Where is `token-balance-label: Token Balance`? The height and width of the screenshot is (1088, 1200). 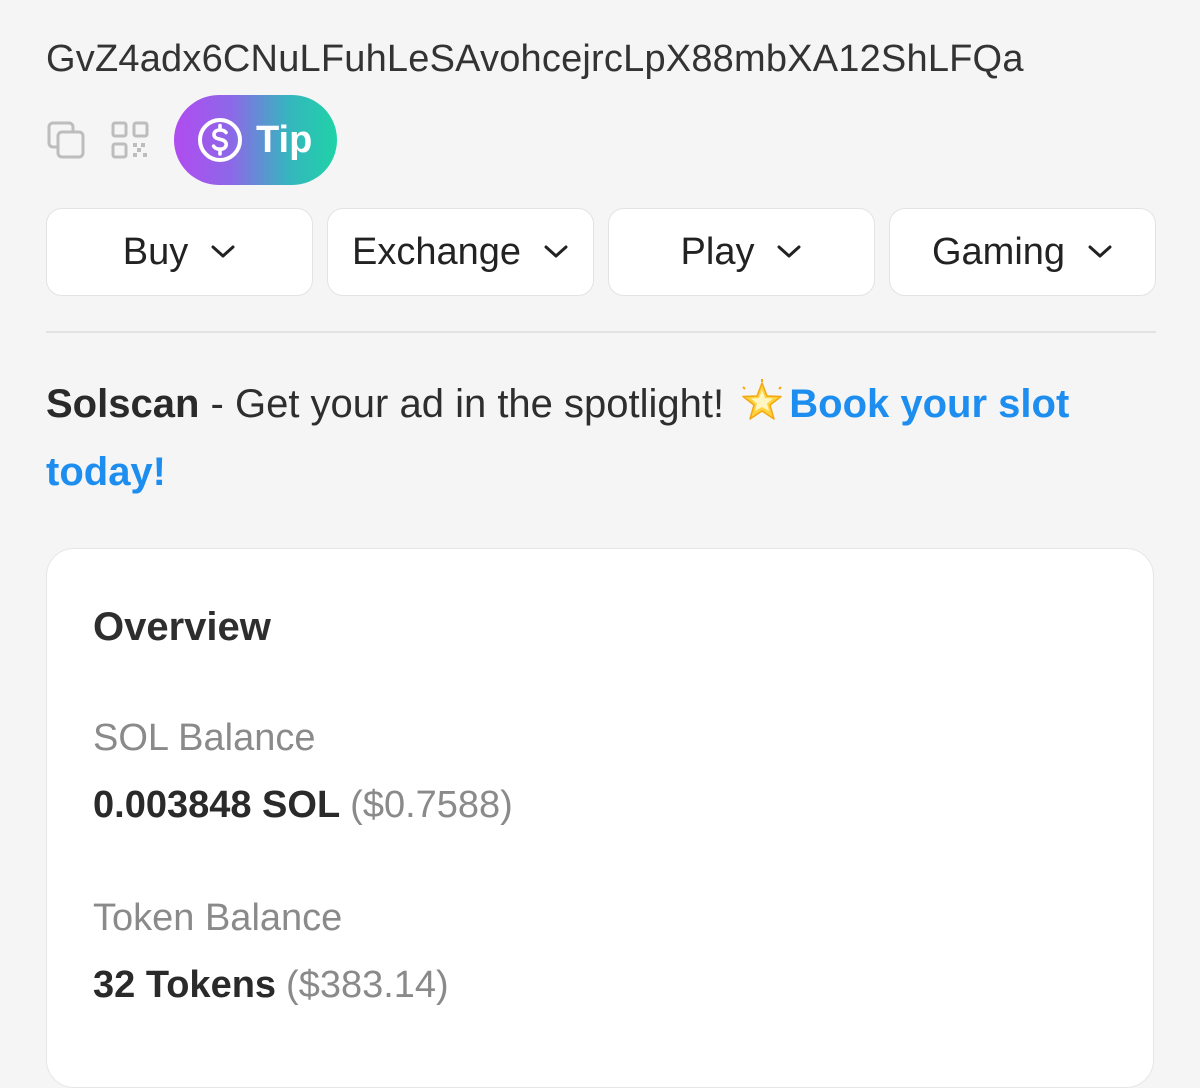 token-balance-label: Token Balance is located at coordinates (218, 918).